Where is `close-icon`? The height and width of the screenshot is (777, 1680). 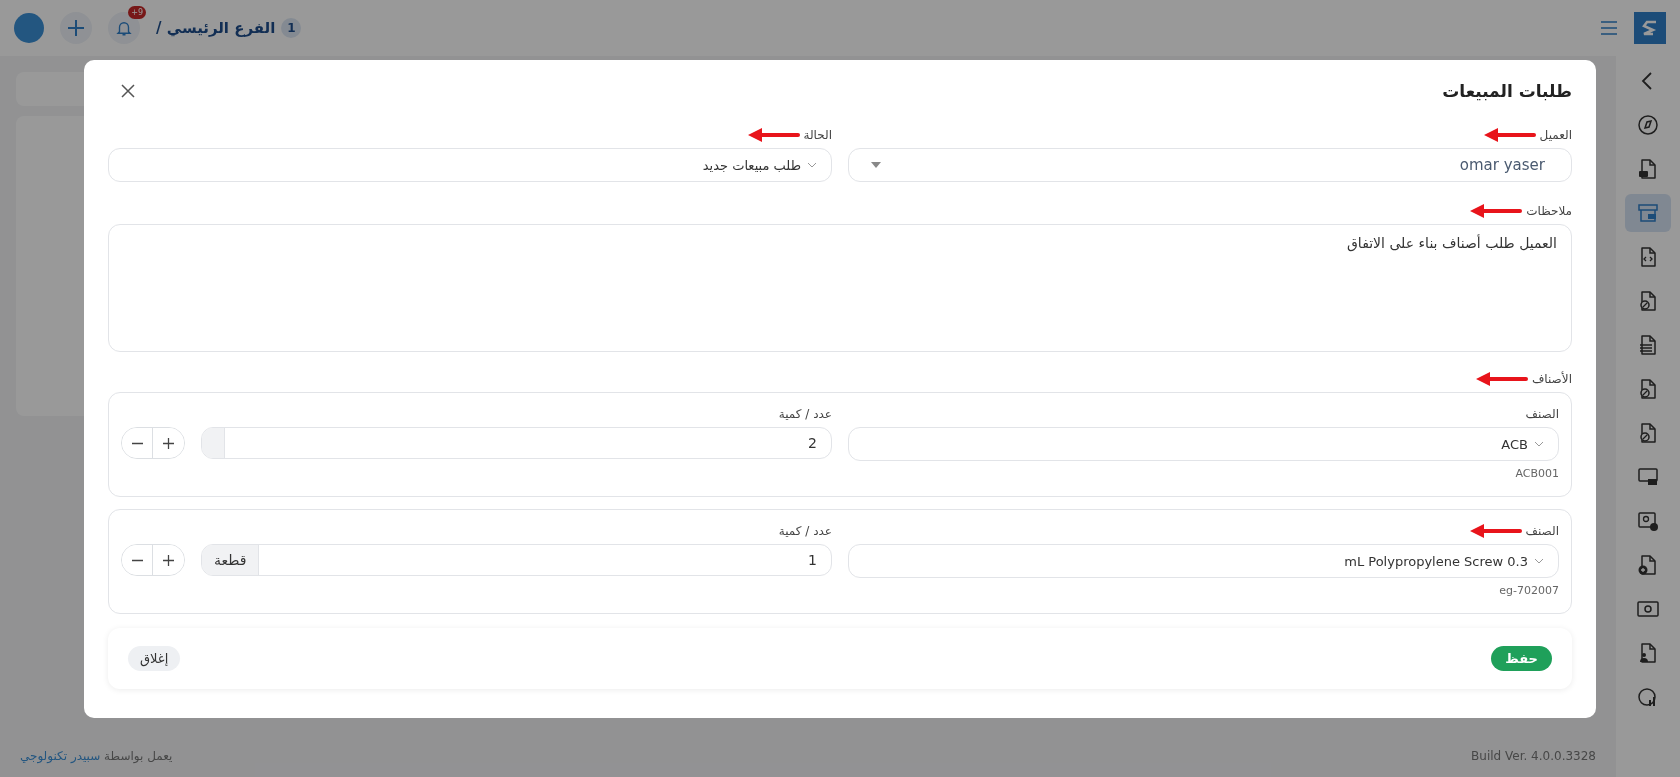 close-icon is located at coordinates (128, 91).